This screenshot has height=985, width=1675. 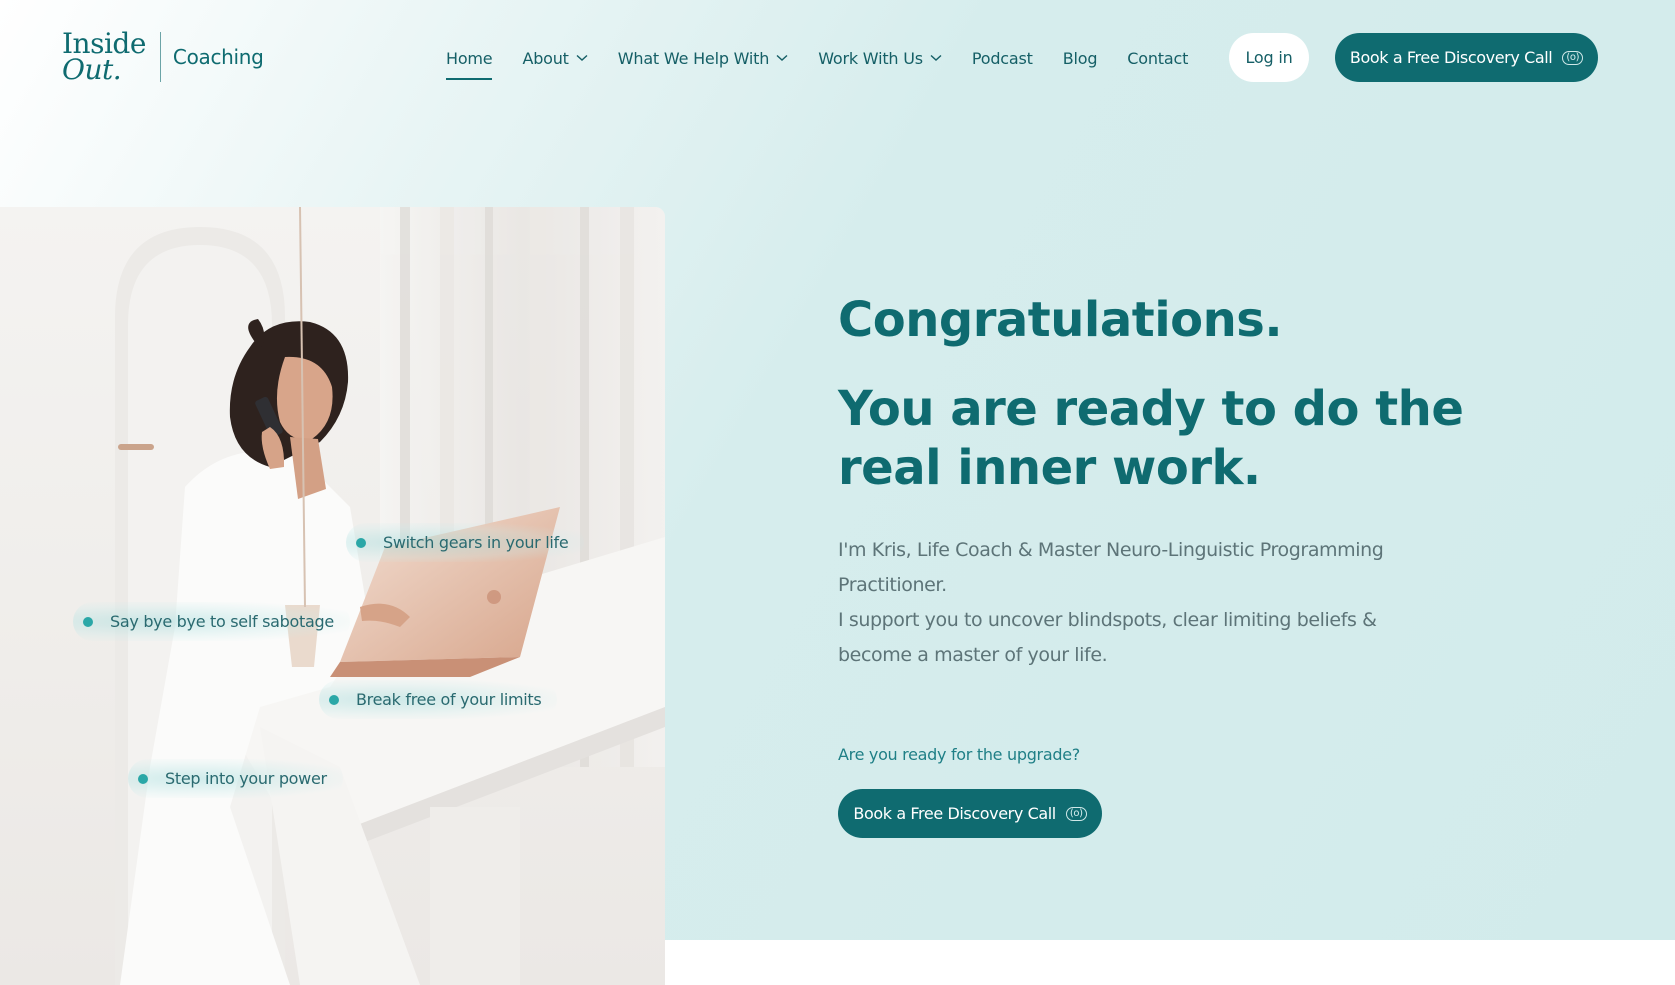 I want to click on upgrade-prompt: Are you ready for the upgrade?, so click(x=959, y=754).